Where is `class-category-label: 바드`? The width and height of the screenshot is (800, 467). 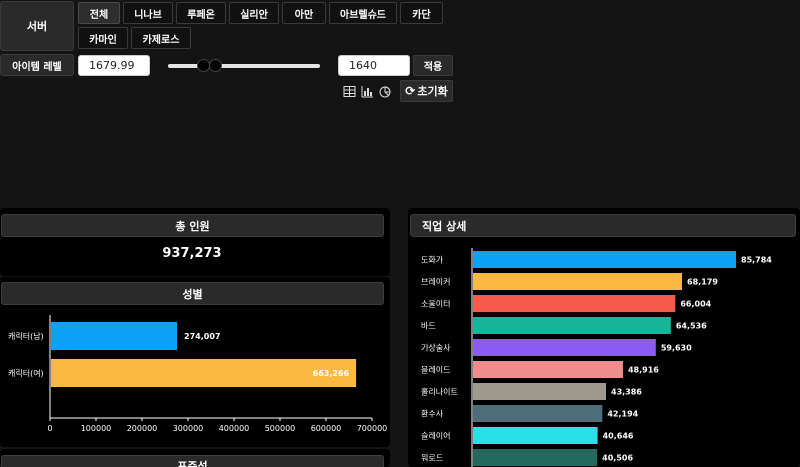
class-category-label: 바드 is located at coordinates (428, 326).